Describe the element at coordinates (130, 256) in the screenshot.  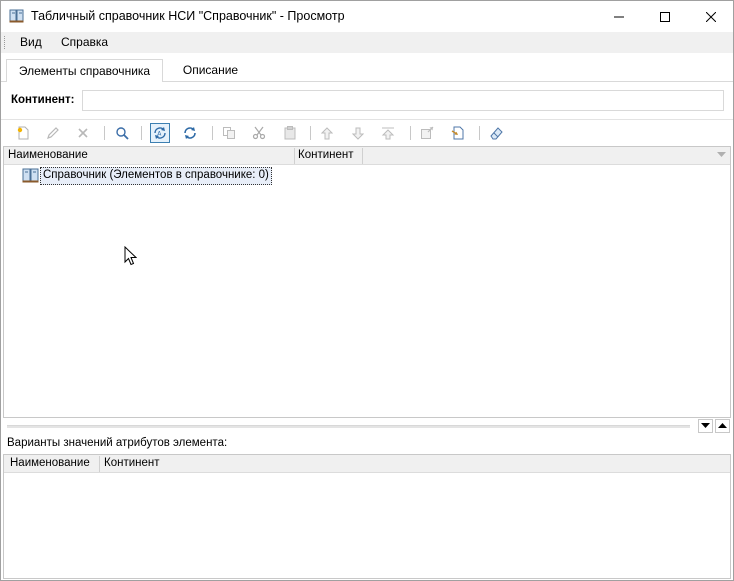
I see `mouse-cursor-icon` at that location.